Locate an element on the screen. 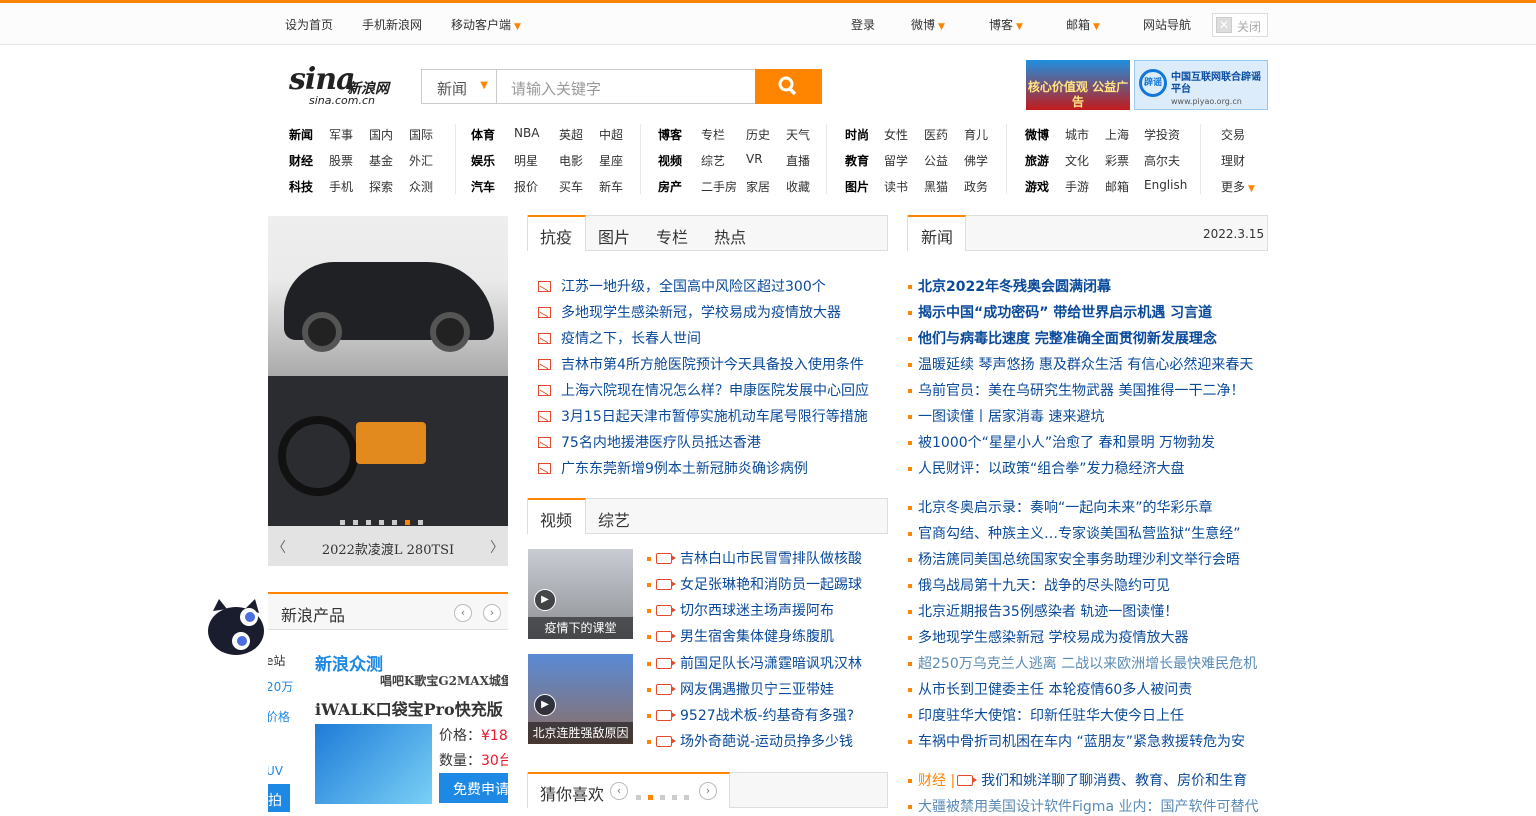 The height and width of the screenshot is (816, 1536). nav-link-c1-0-1: 军事 is located at coordinates (341, 134).